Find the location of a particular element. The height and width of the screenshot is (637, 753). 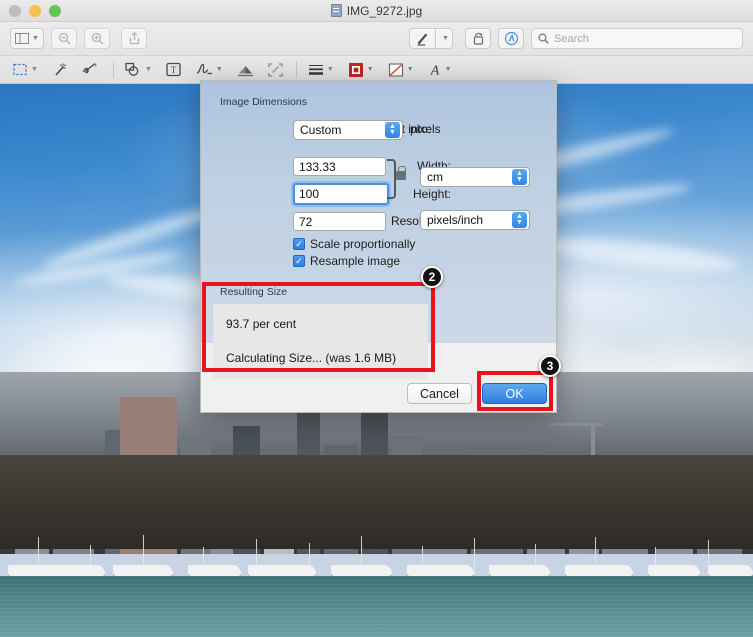

adjust-color-icon is located at coordinates (245, 70).